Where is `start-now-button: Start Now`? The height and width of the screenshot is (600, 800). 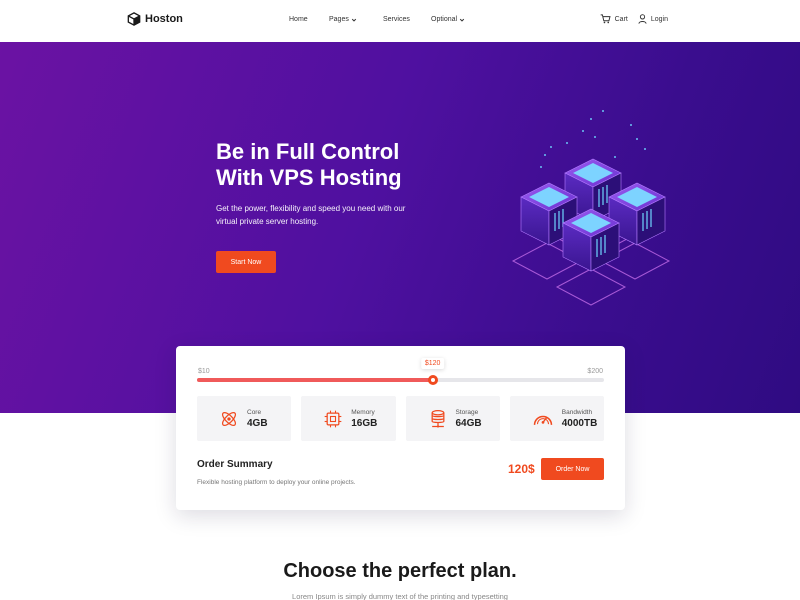 start-now-button: Start Now is located at coordinates (246, 262).